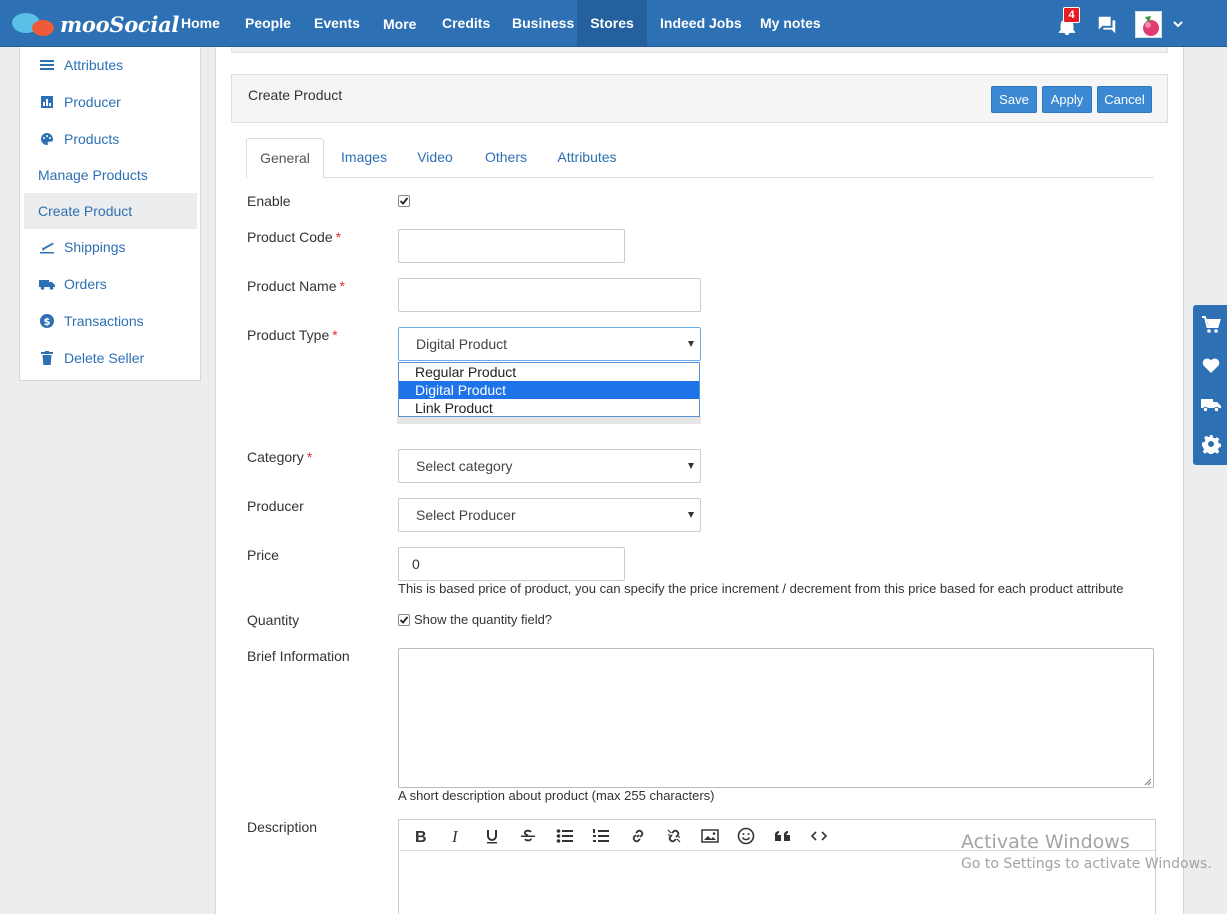 The image size is (1227, 914). I want to click on tab-attributes: Attributes, so click(587, 158).